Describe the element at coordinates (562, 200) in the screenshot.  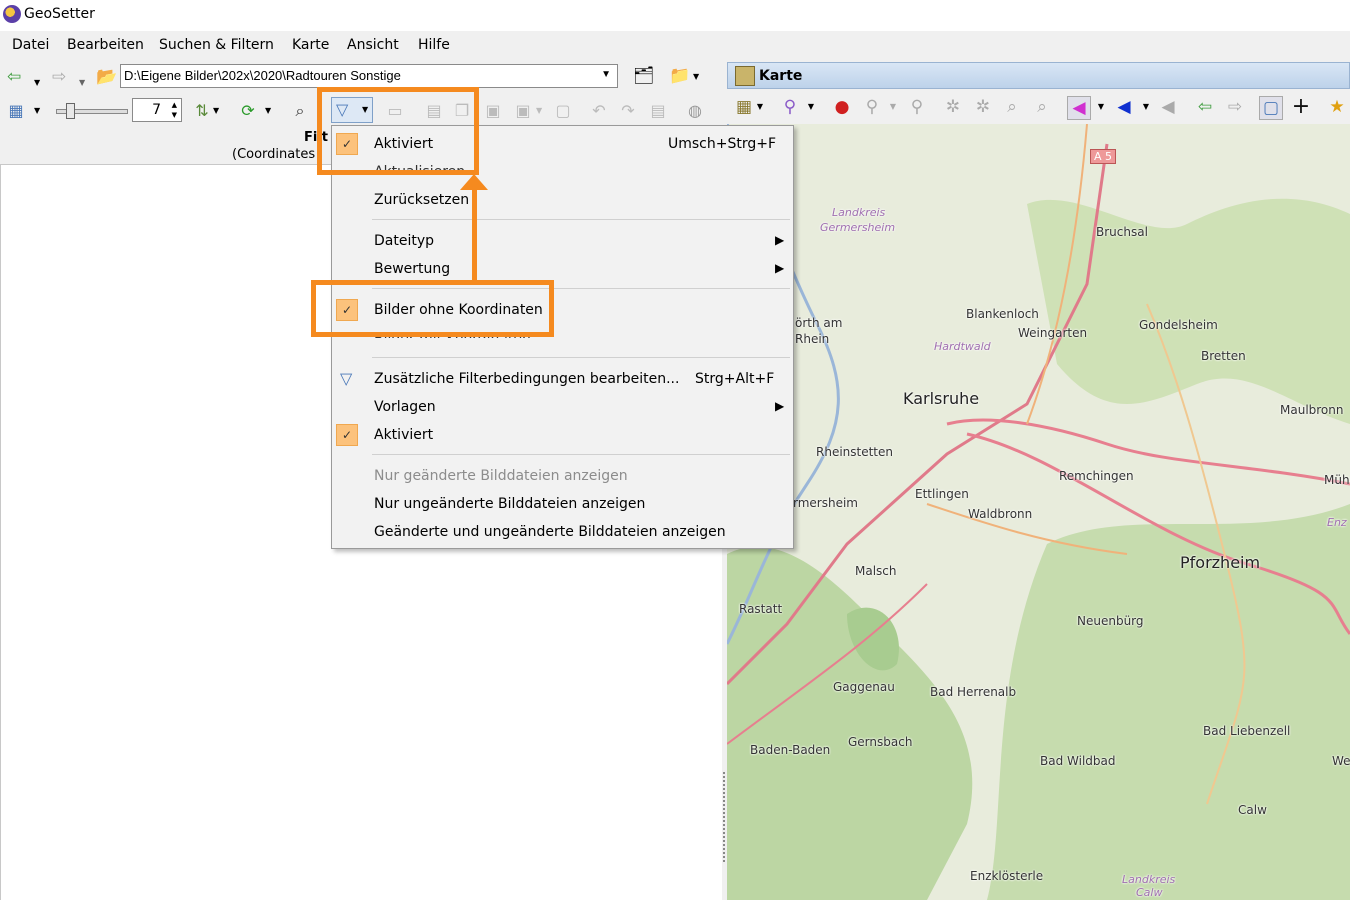
I see `menu-item-zuruecksetzen: Zurücksetzen` at that location.